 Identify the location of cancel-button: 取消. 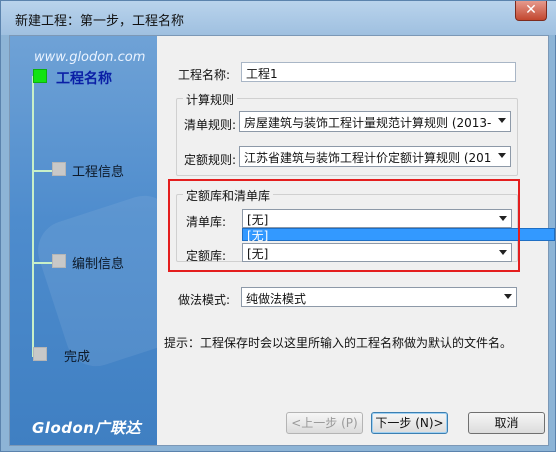
(506, 423).